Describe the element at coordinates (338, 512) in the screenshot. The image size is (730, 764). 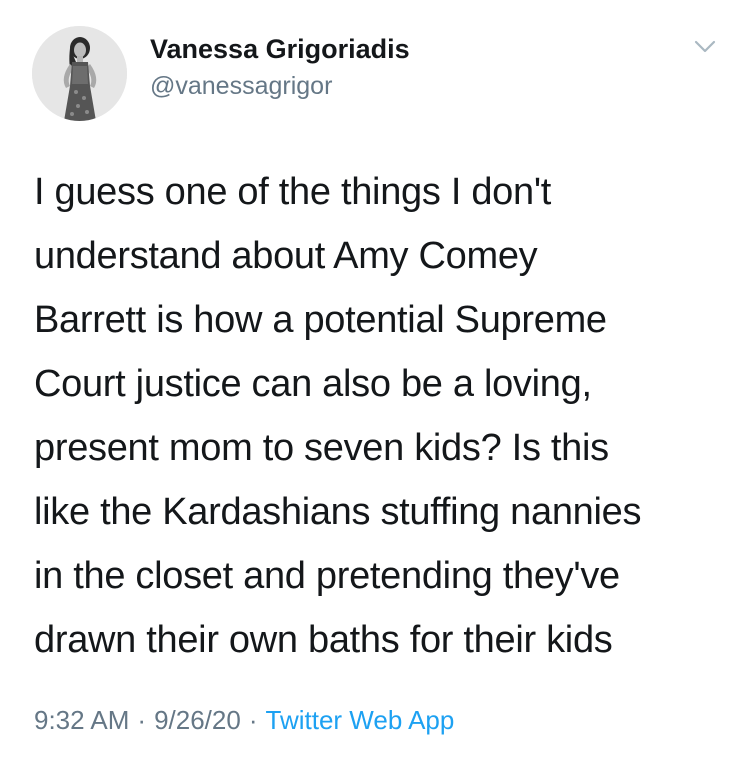
I see `tweet-text-line: like the Kardashians stuffing nannies` at that location.